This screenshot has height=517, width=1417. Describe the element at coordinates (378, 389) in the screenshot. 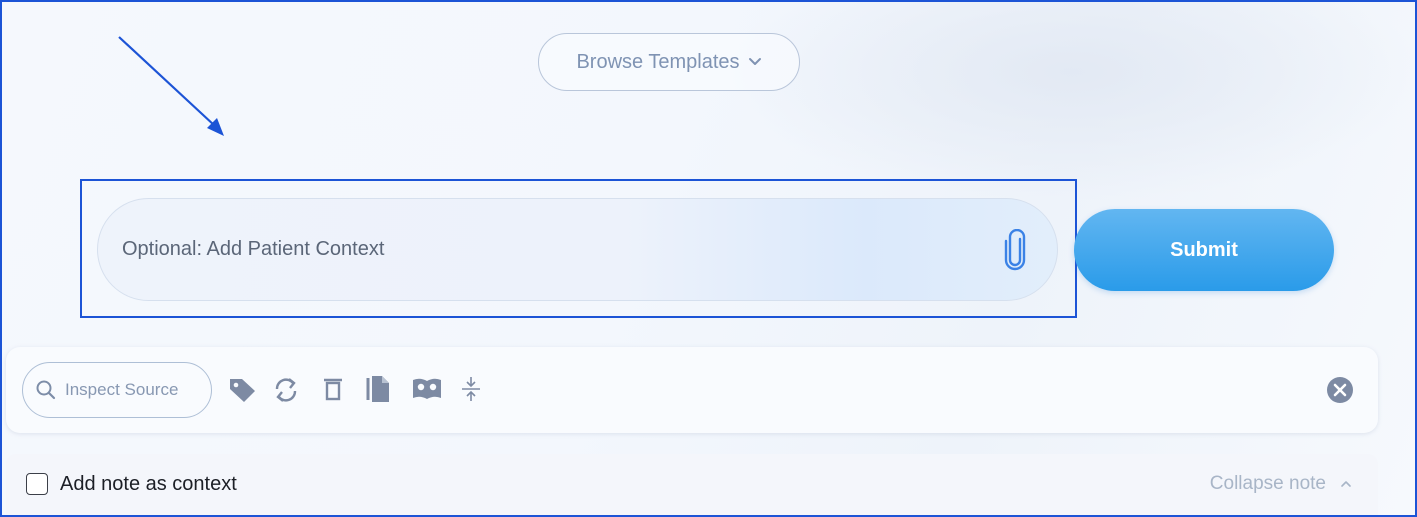

I see `copy-icon` at that location.